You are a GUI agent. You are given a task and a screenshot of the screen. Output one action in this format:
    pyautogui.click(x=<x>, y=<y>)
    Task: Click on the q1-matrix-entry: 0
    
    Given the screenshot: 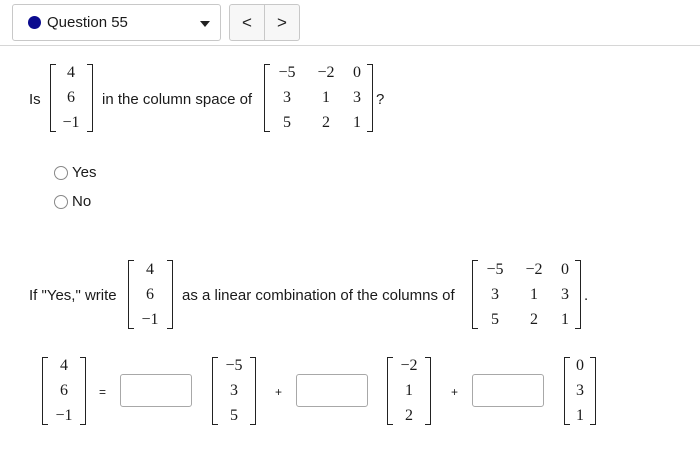 What is the action you would take?
    pyautogui.click(x=357, y=72)
    